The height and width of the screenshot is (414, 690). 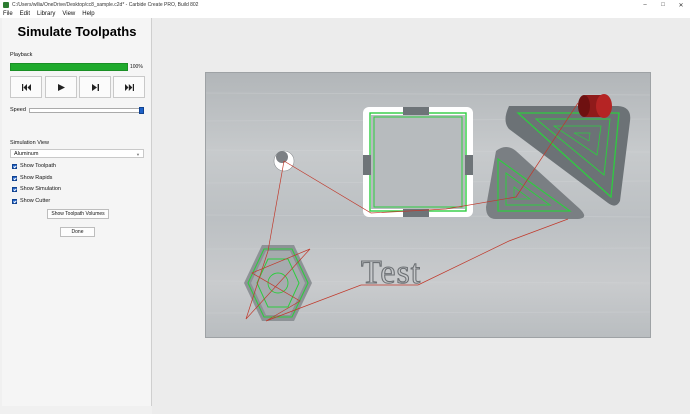 I want to click on maximize-icon: □, so click(x=663, y=5).